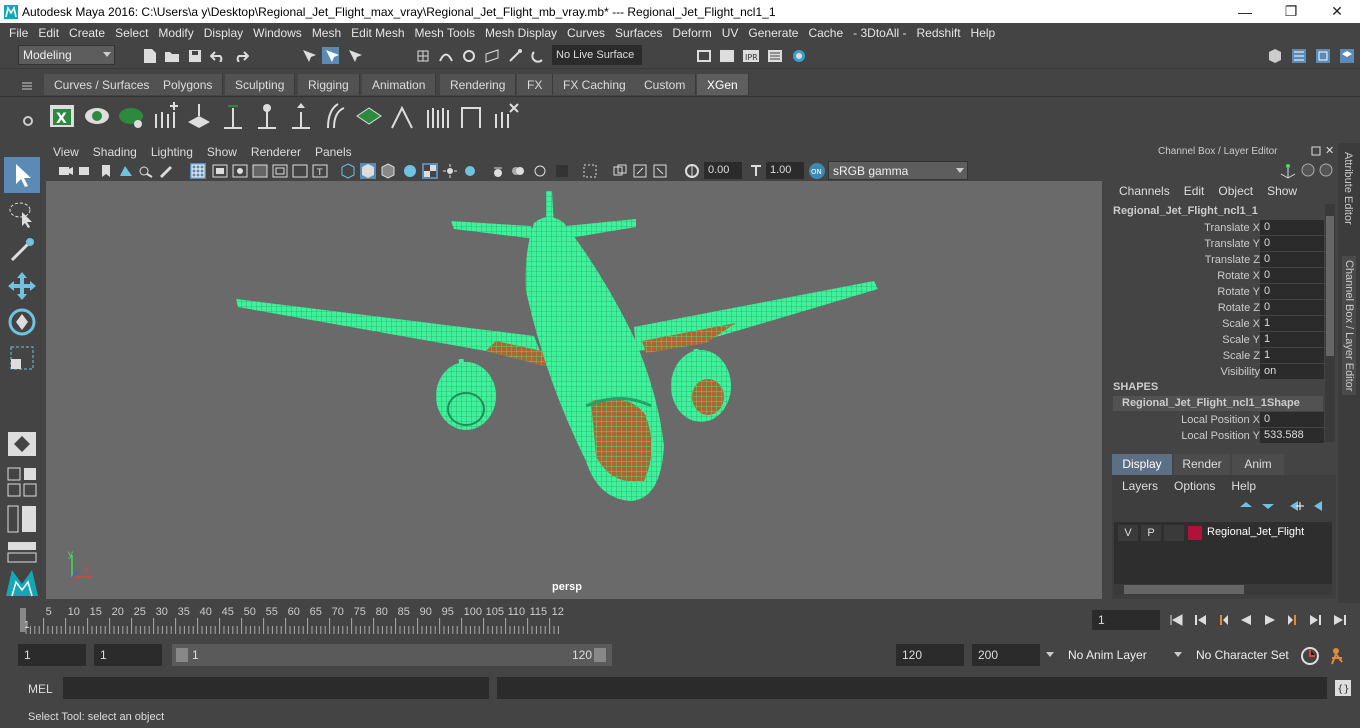 This screenshot has width=1360, height=728. What do you see at coordinates (640, 171) in the screenshot?
I see `xray-active-components-icon` at bounding box center [640, 171].